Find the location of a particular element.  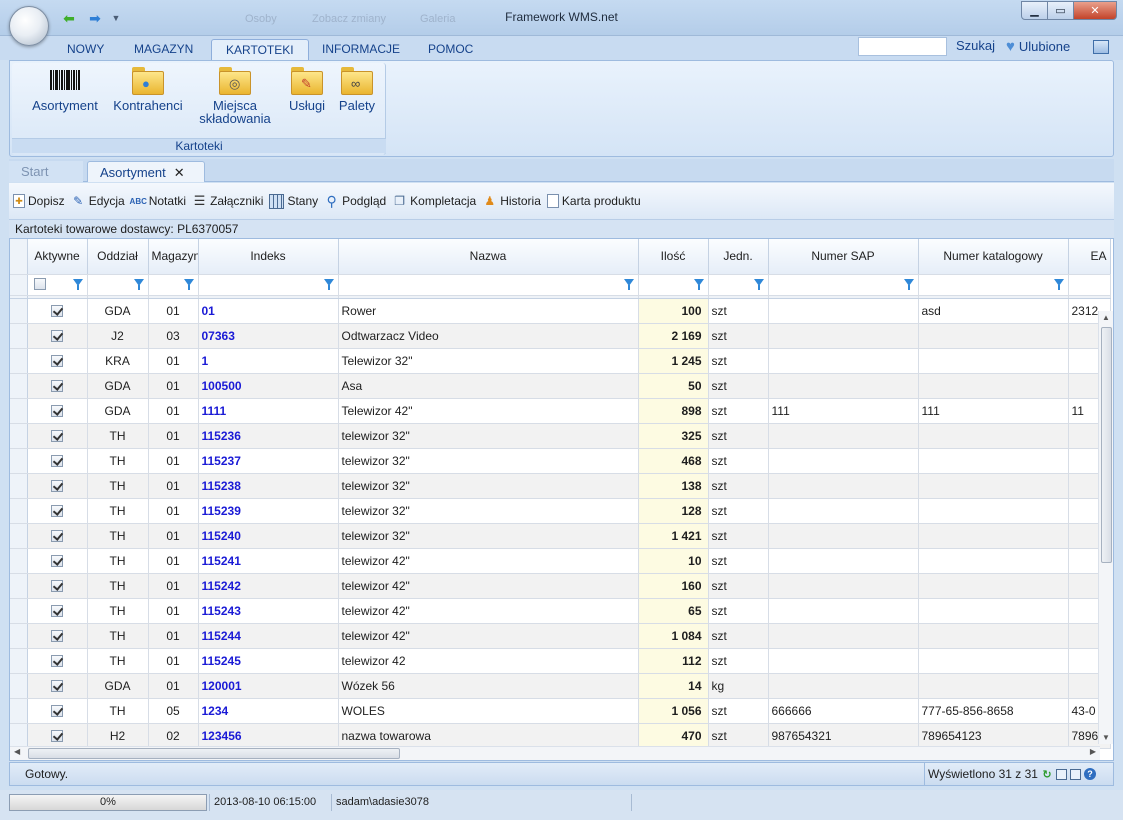

tab-informacje: INFORMACJE is located at coordinates (361, 49).